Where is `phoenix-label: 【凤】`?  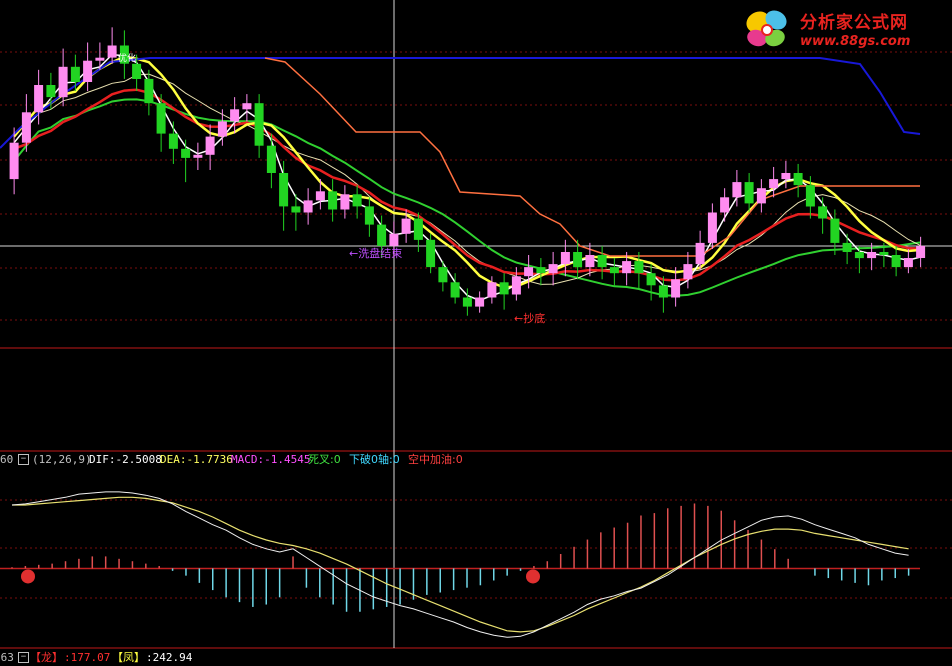 phoenix-label: 【凤】 is located at coordinates (128, 657).